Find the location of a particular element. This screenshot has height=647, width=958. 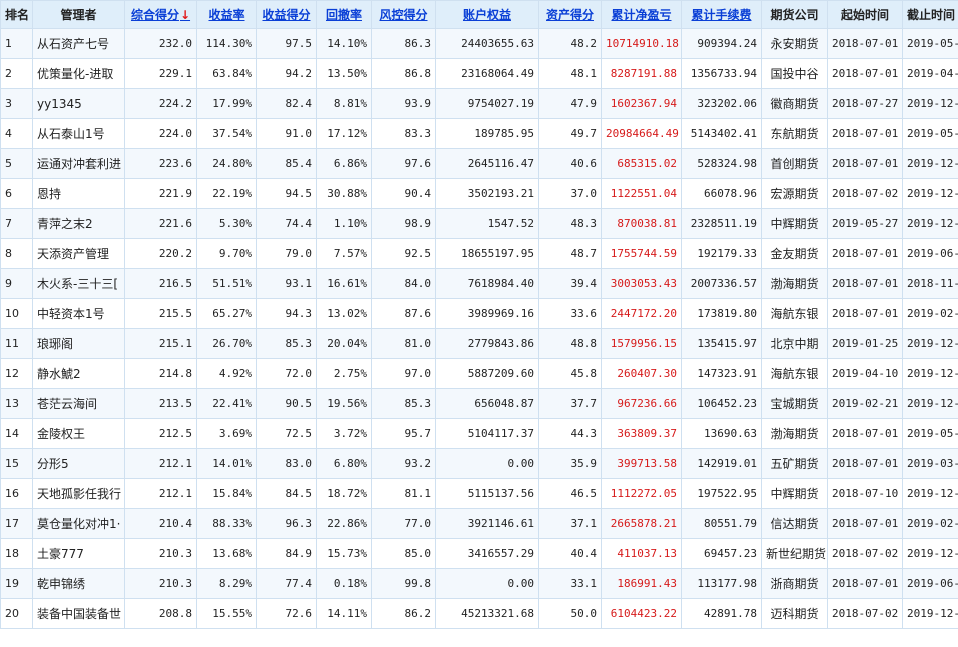

equity-cell: 0.00 is located at coordinates (487, 463).